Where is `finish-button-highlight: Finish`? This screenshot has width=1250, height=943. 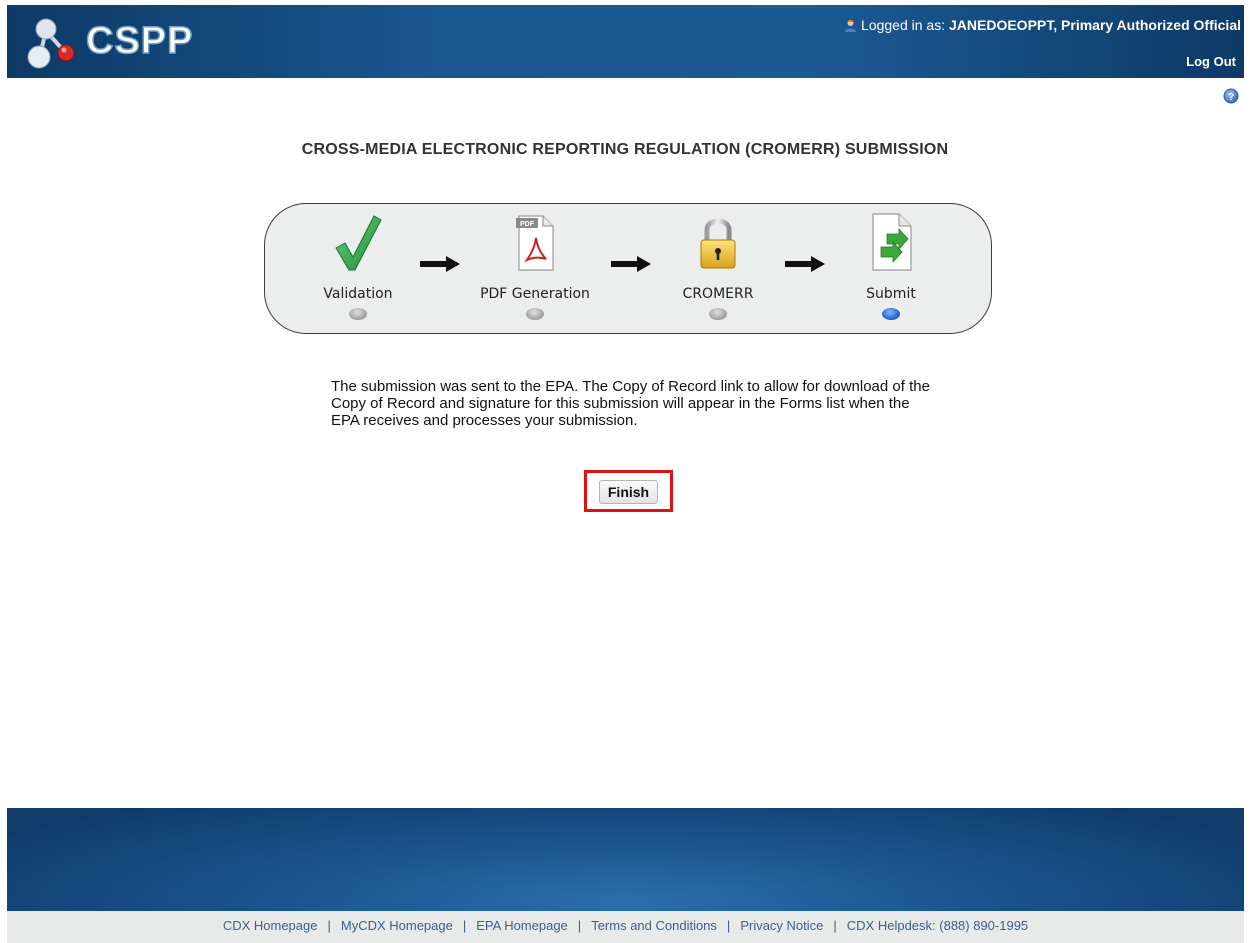 finish-button-highlight: Finish is located at coordinates (628, 491).